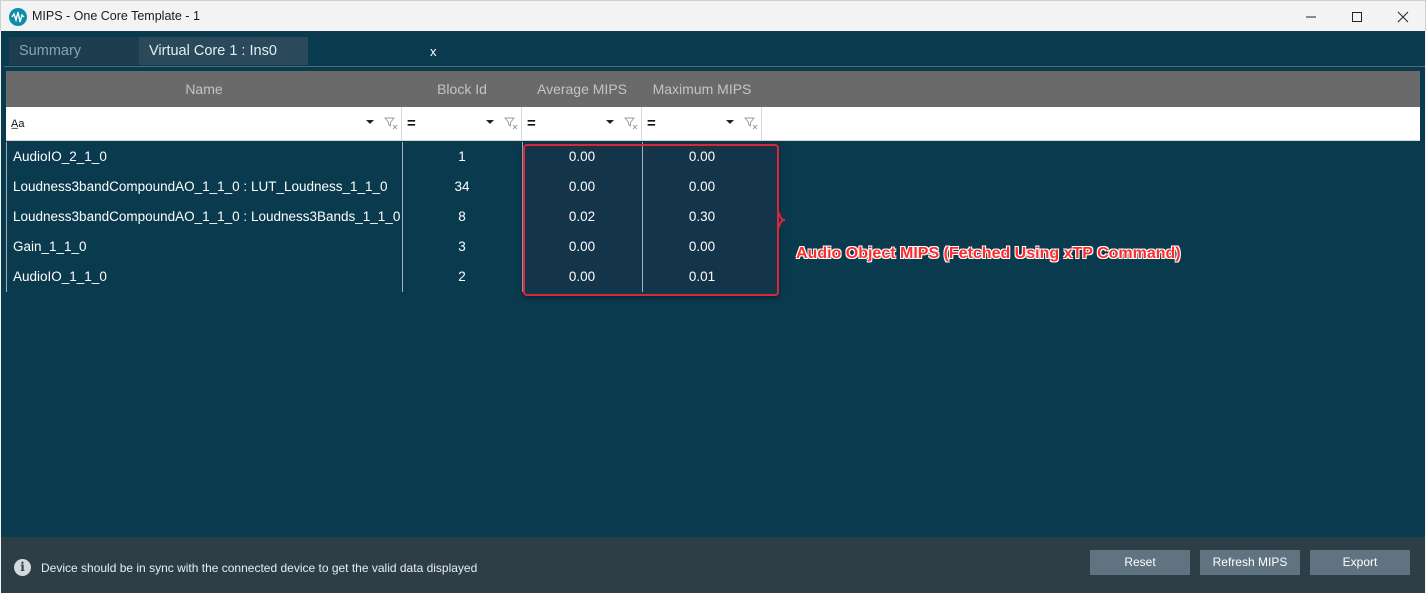  I want to click on annotation-highlight-box, so click(651, 220).